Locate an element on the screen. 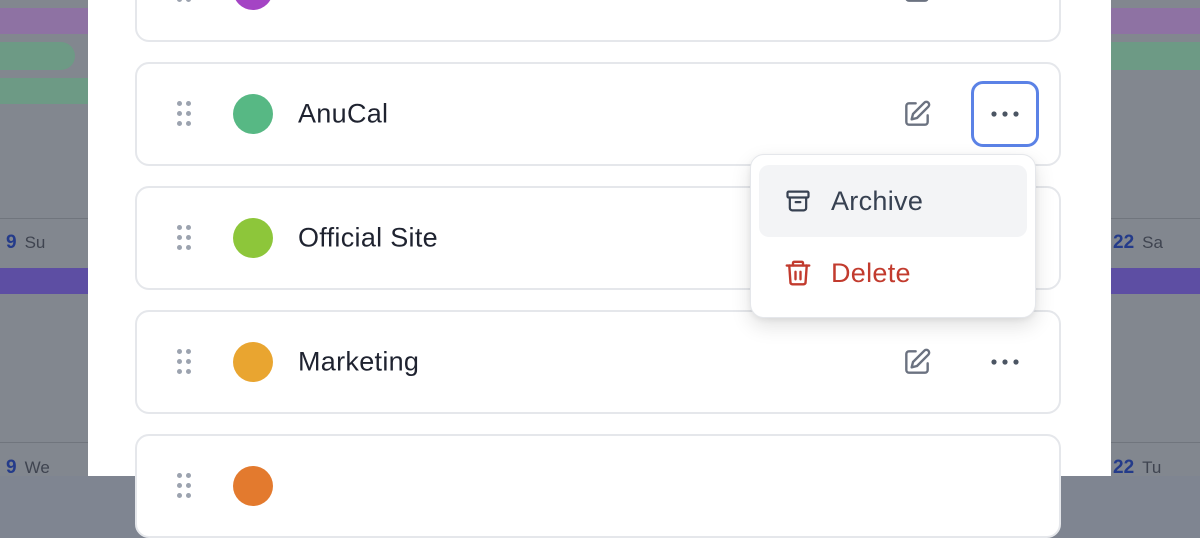 Image resolution: width=1200 pixels, height=538 pixels. delete-label: Delete is located at coordinates (871, 272).